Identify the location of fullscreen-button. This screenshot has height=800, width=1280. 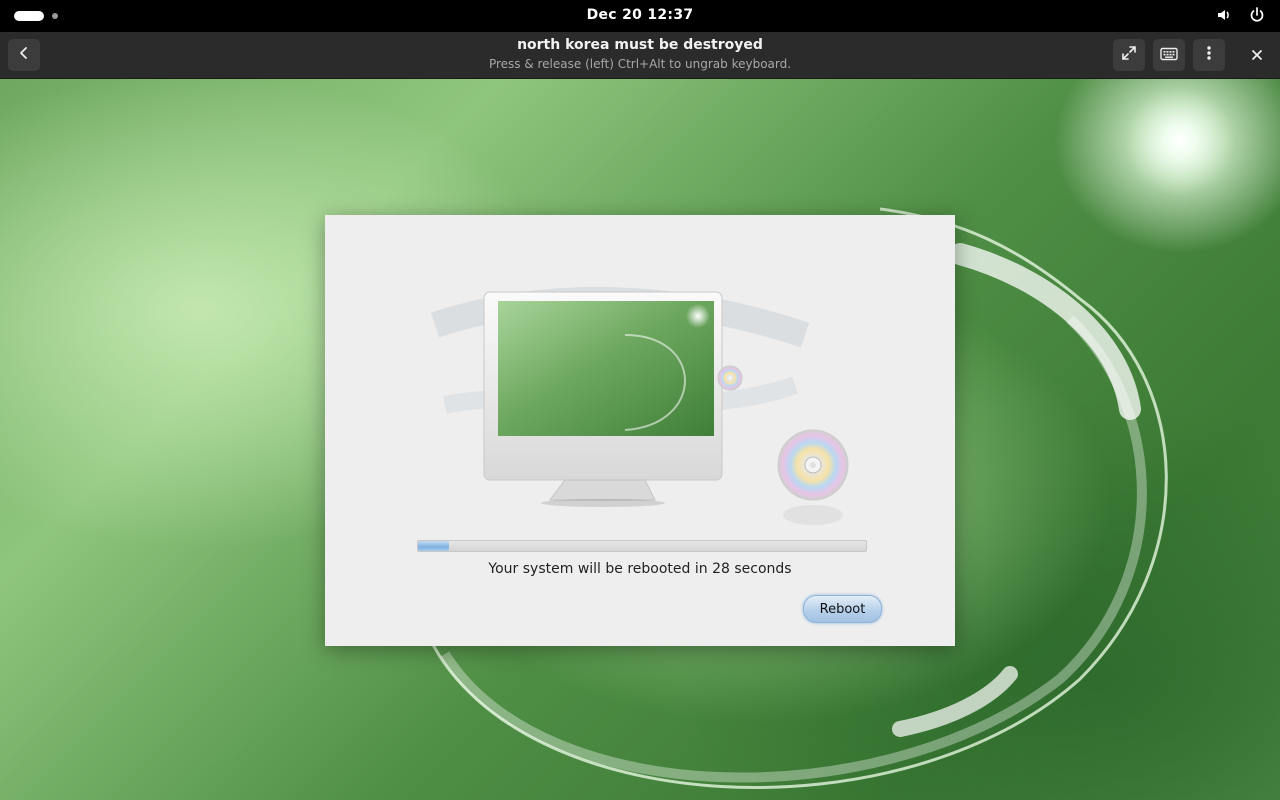
(1129, 55).